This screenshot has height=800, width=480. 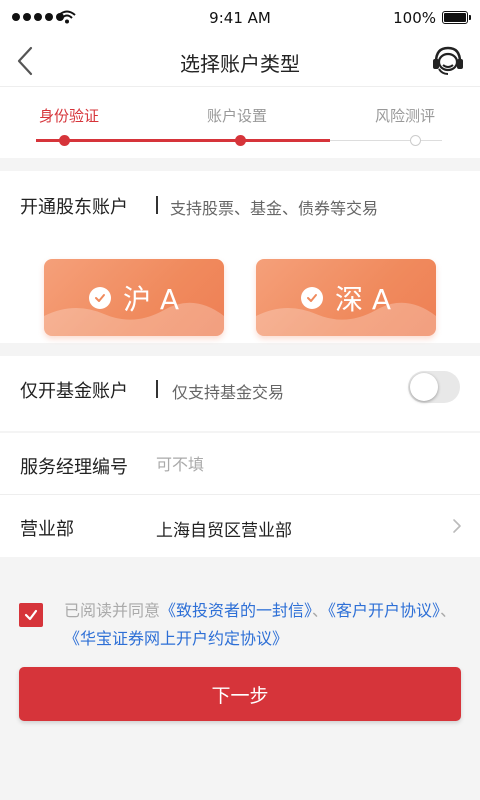 What do you see at coordinates (237, 116) in the screenshot?
I see `step-label-account: 账户设置` at bounding box center [237, 116].